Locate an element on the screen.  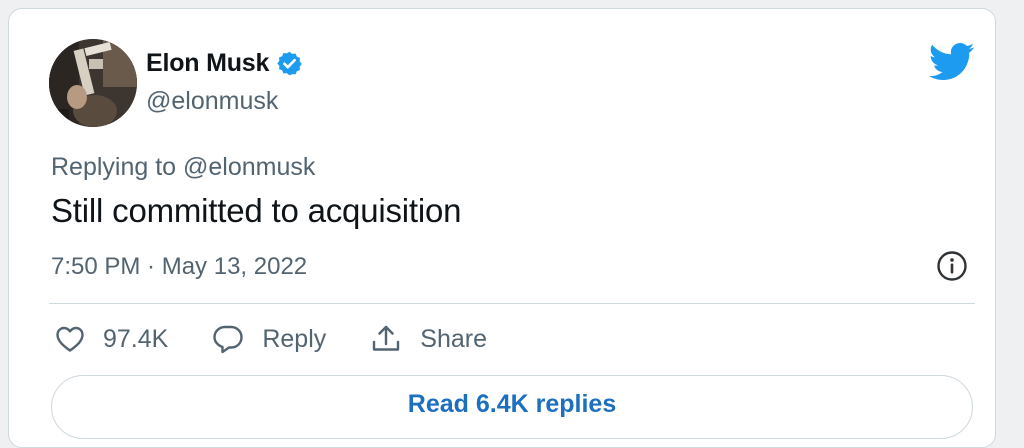
author-row: Elon Musk is located at coordinates (224, 63).